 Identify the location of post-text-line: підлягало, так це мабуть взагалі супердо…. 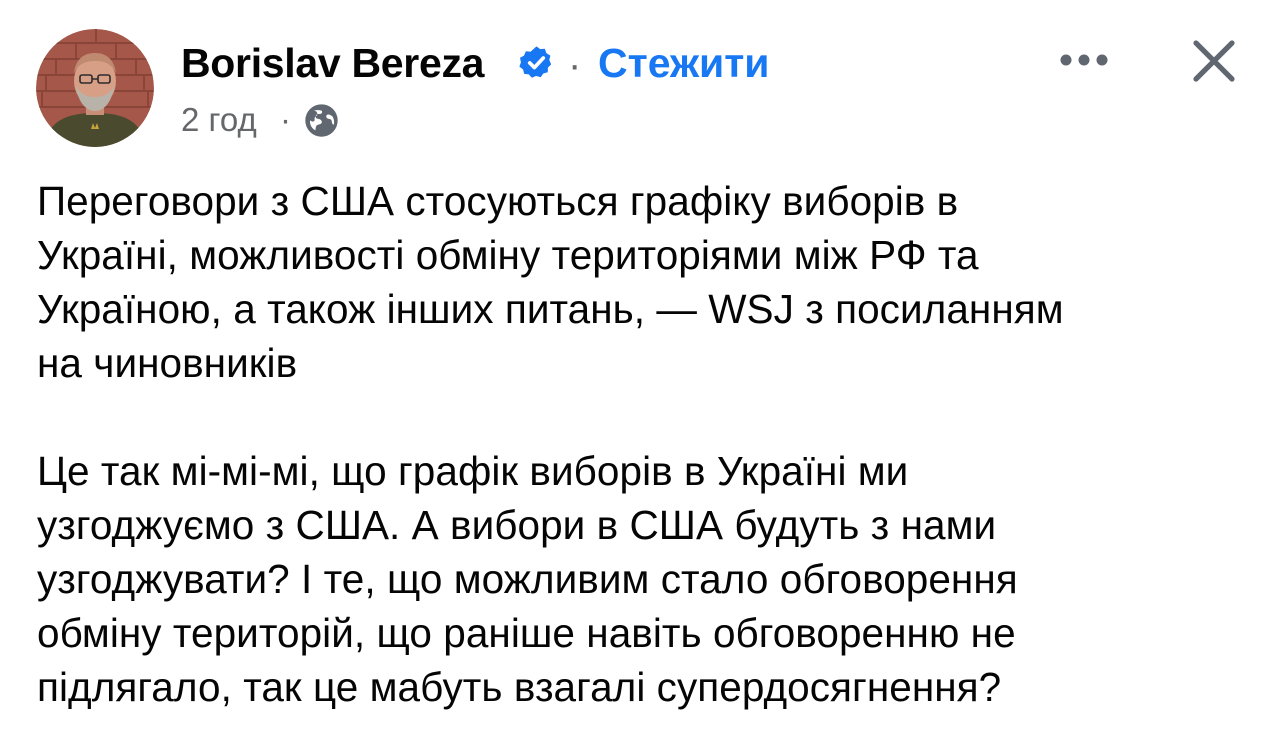
(519, 687).